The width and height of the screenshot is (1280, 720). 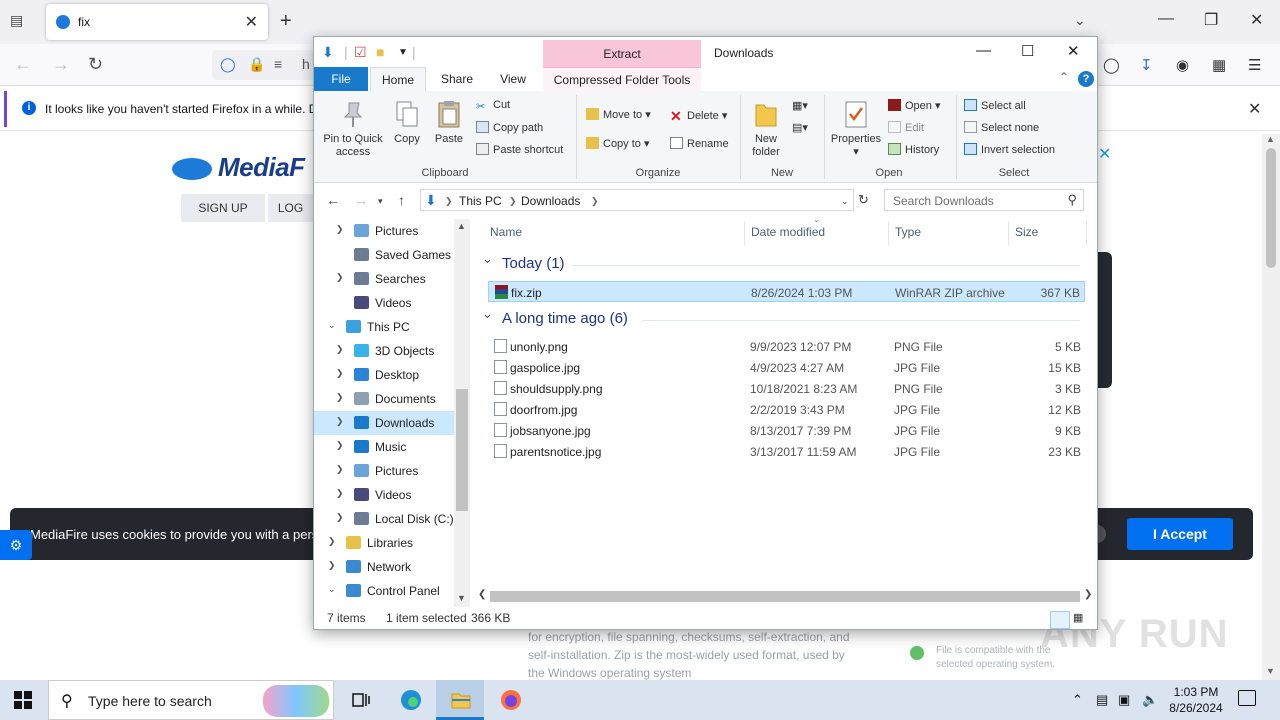 I want to click on minimize-ribbon-icon: ⌃, so click(x=1064, y=77).